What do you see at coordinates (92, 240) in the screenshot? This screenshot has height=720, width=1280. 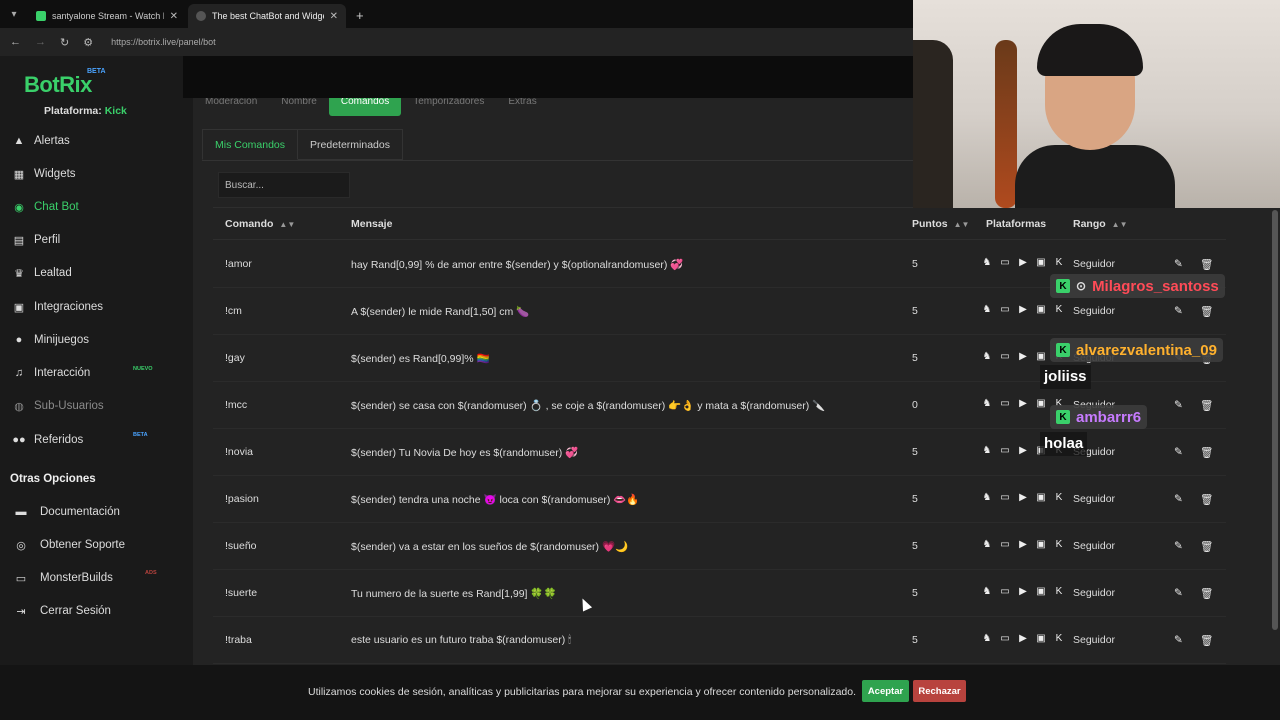 I see `sidebar-item-perfil: ▤ Perfil` at bounding box center [92, 240].